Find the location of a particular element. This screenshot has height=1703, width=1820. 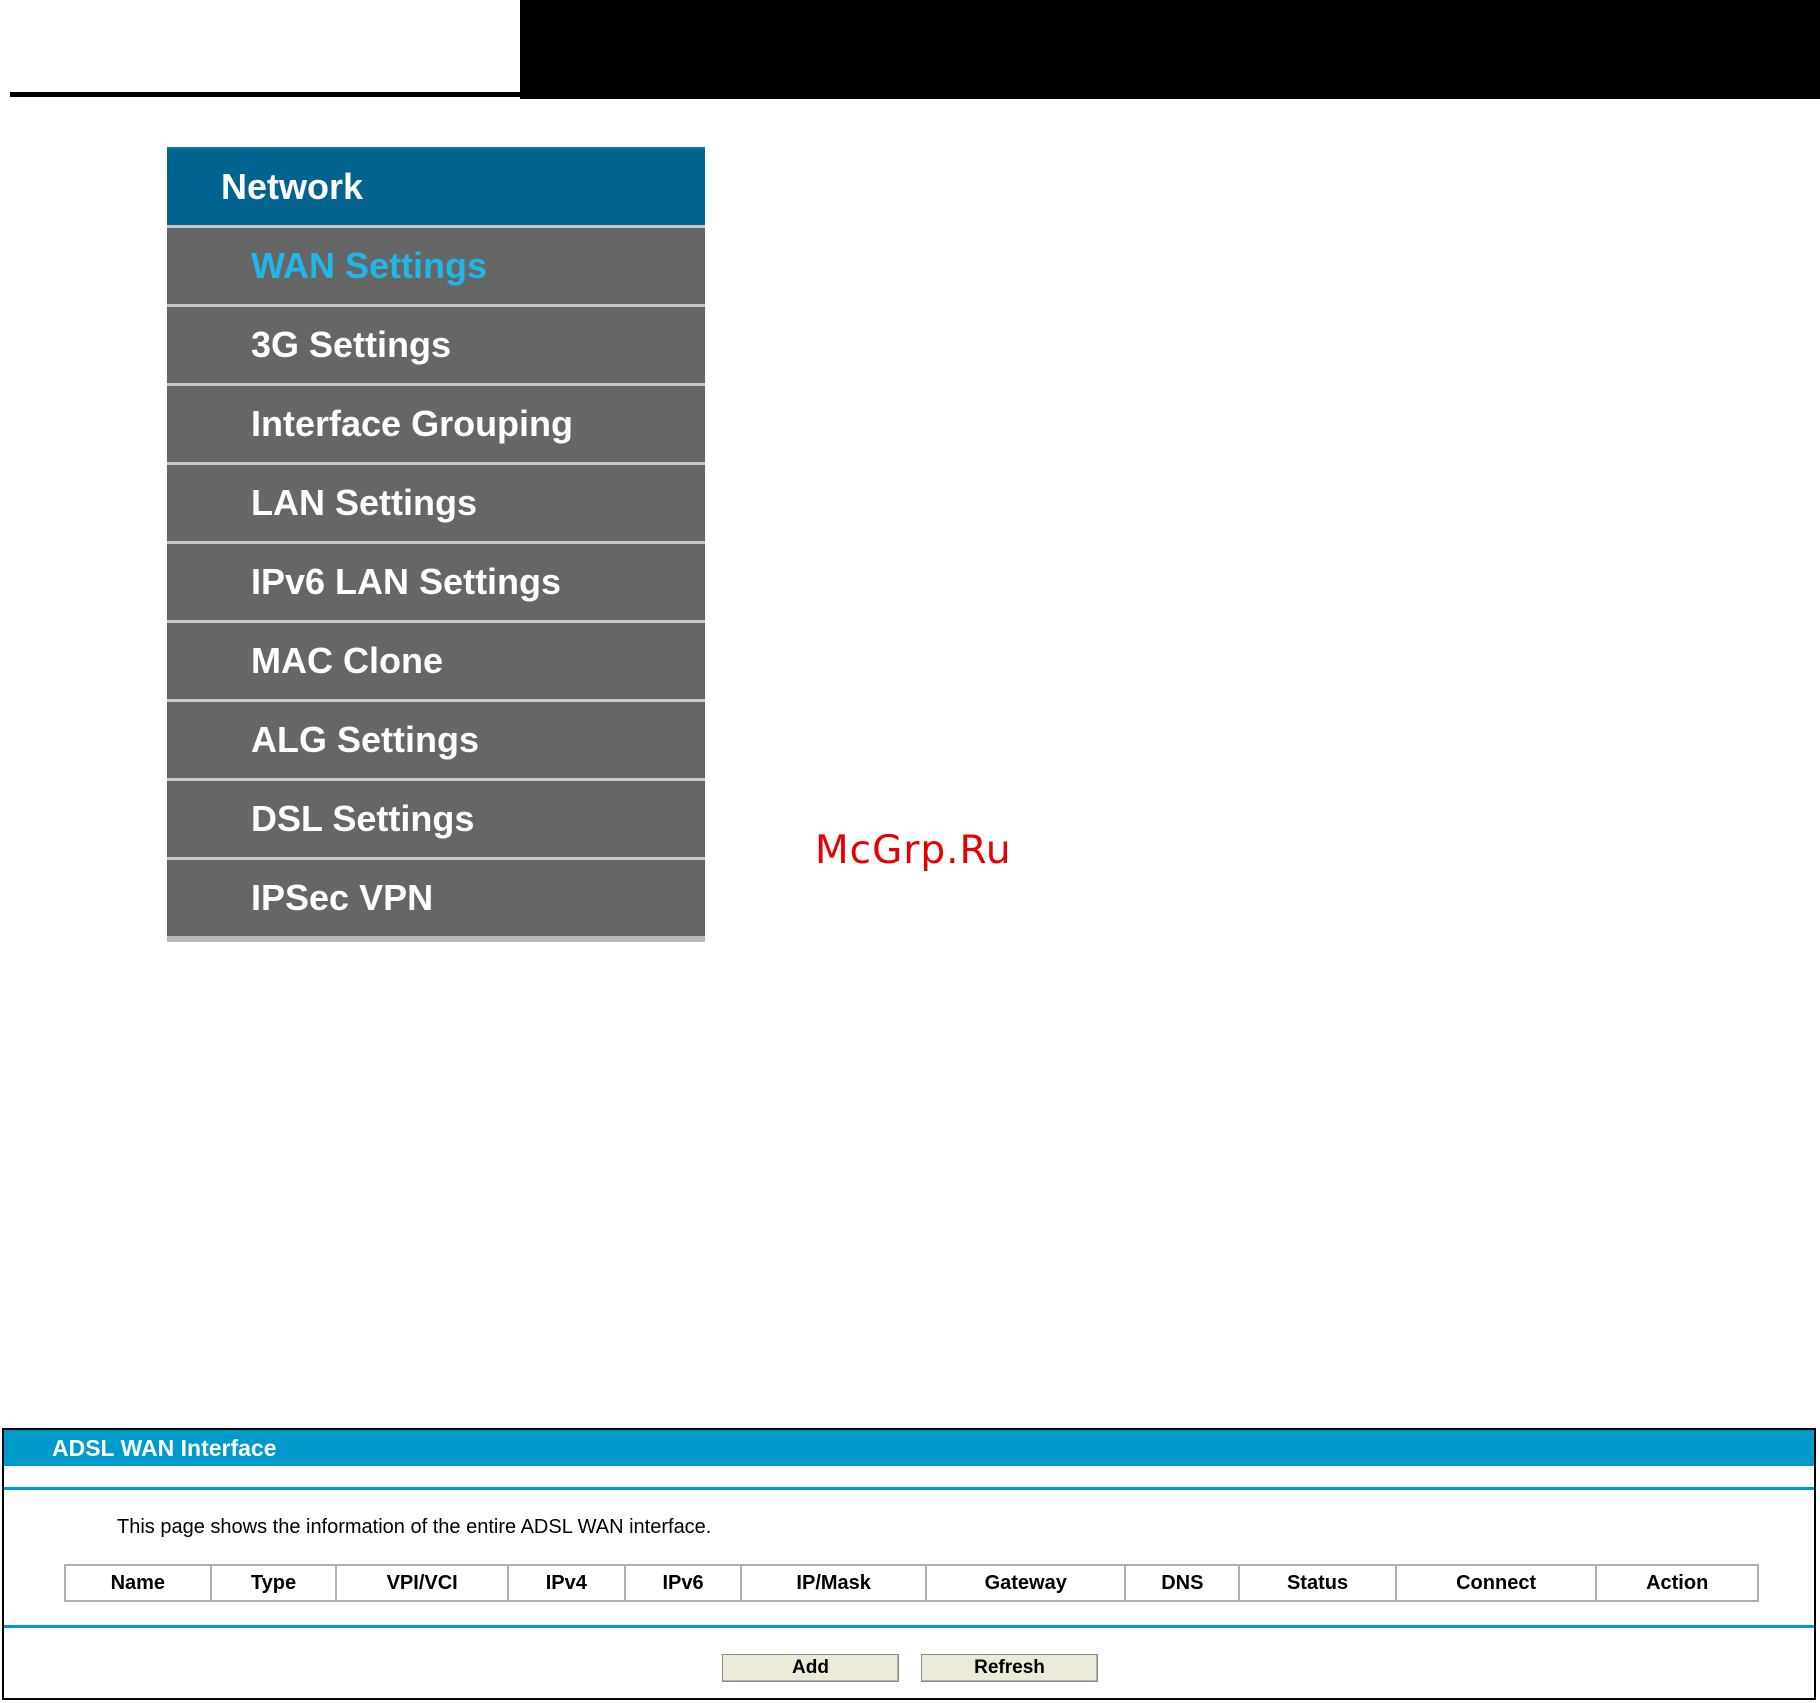

menu-item-wan-settings: WAN Settings is located at coordinates (436, 264).